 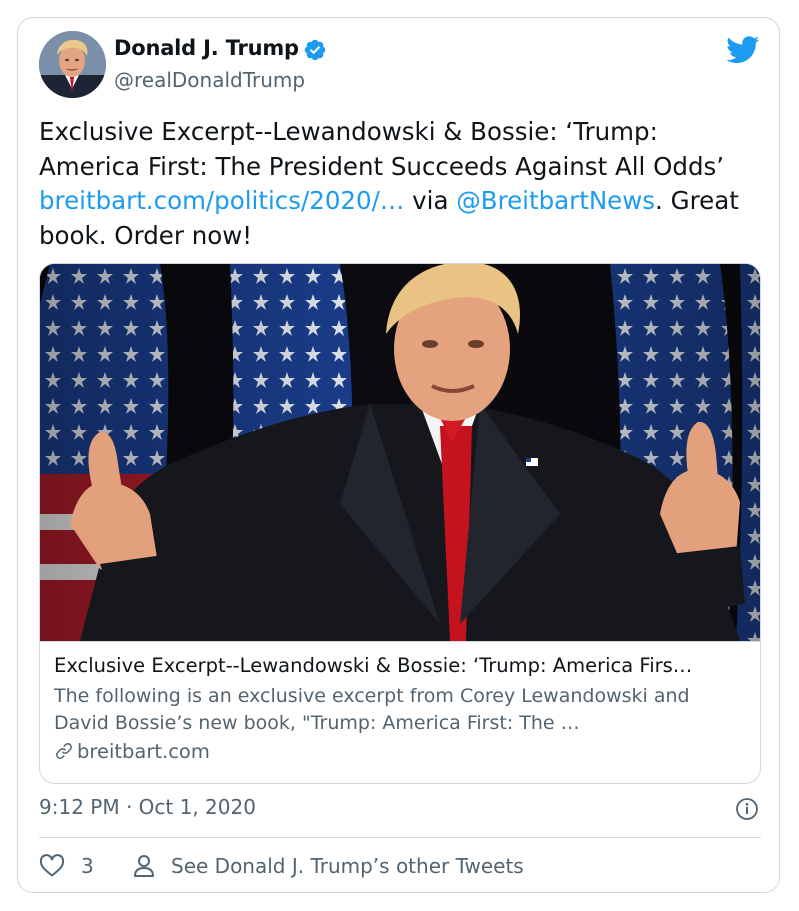 I want to click on twitter-bird-icon, so click(x=743, y=50).